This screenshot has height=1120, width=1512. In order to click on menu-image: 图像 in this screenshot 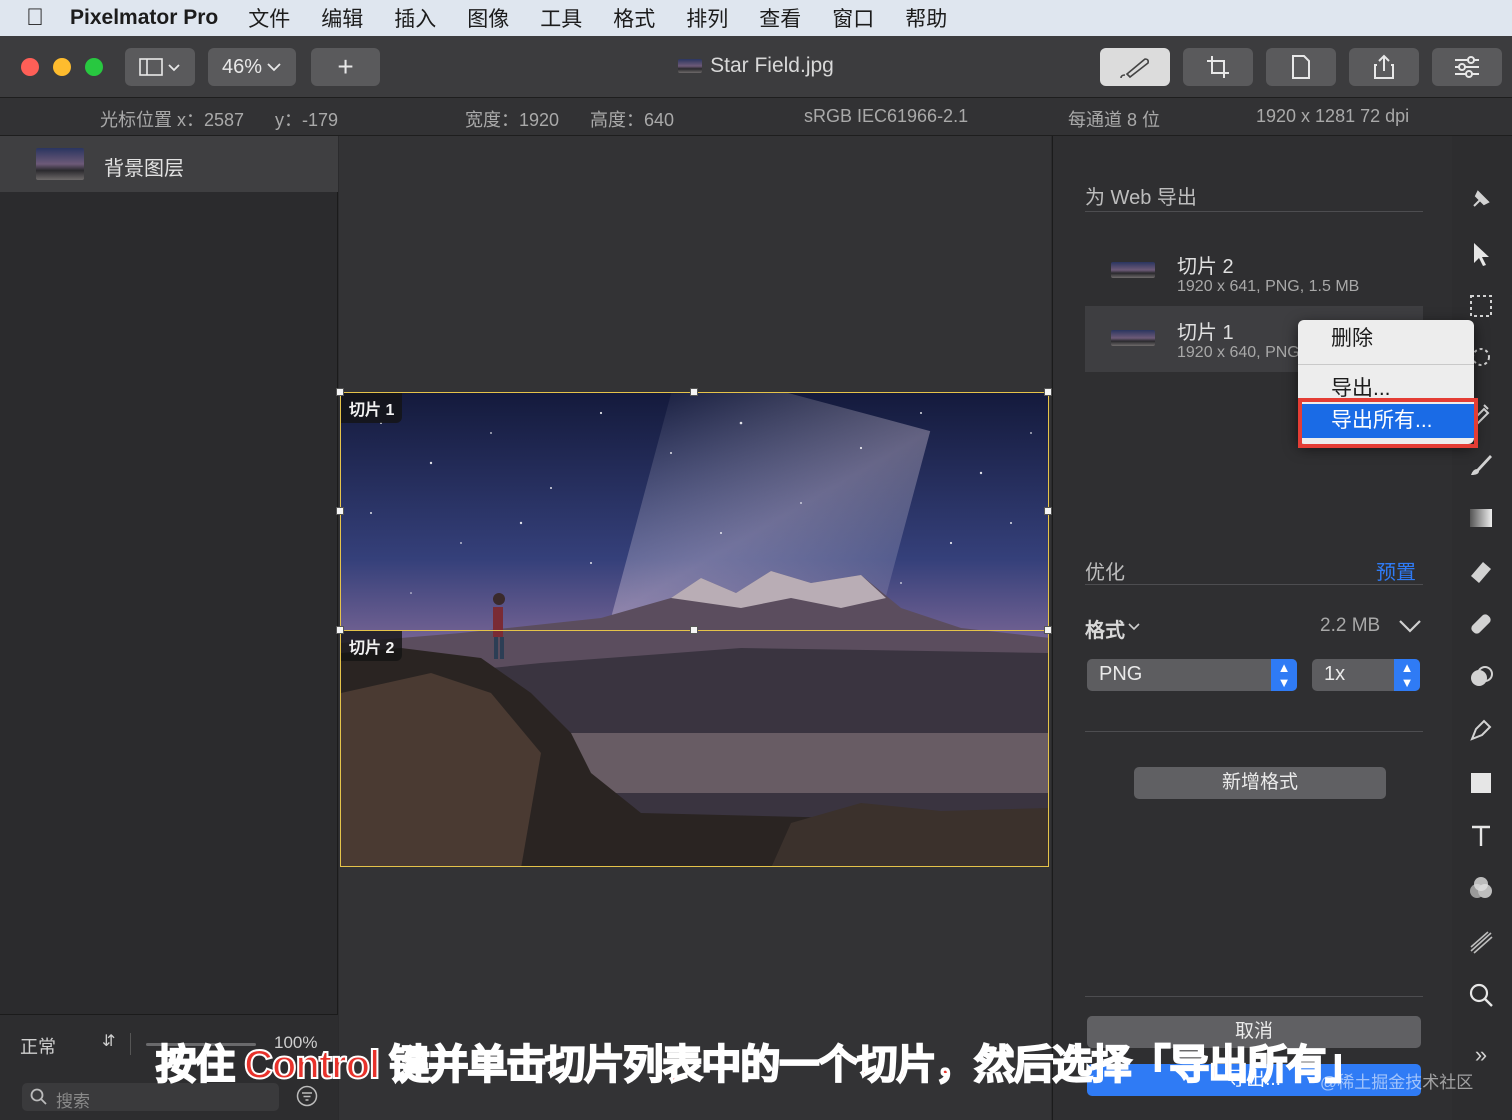, I will do `click(488, 18)`.